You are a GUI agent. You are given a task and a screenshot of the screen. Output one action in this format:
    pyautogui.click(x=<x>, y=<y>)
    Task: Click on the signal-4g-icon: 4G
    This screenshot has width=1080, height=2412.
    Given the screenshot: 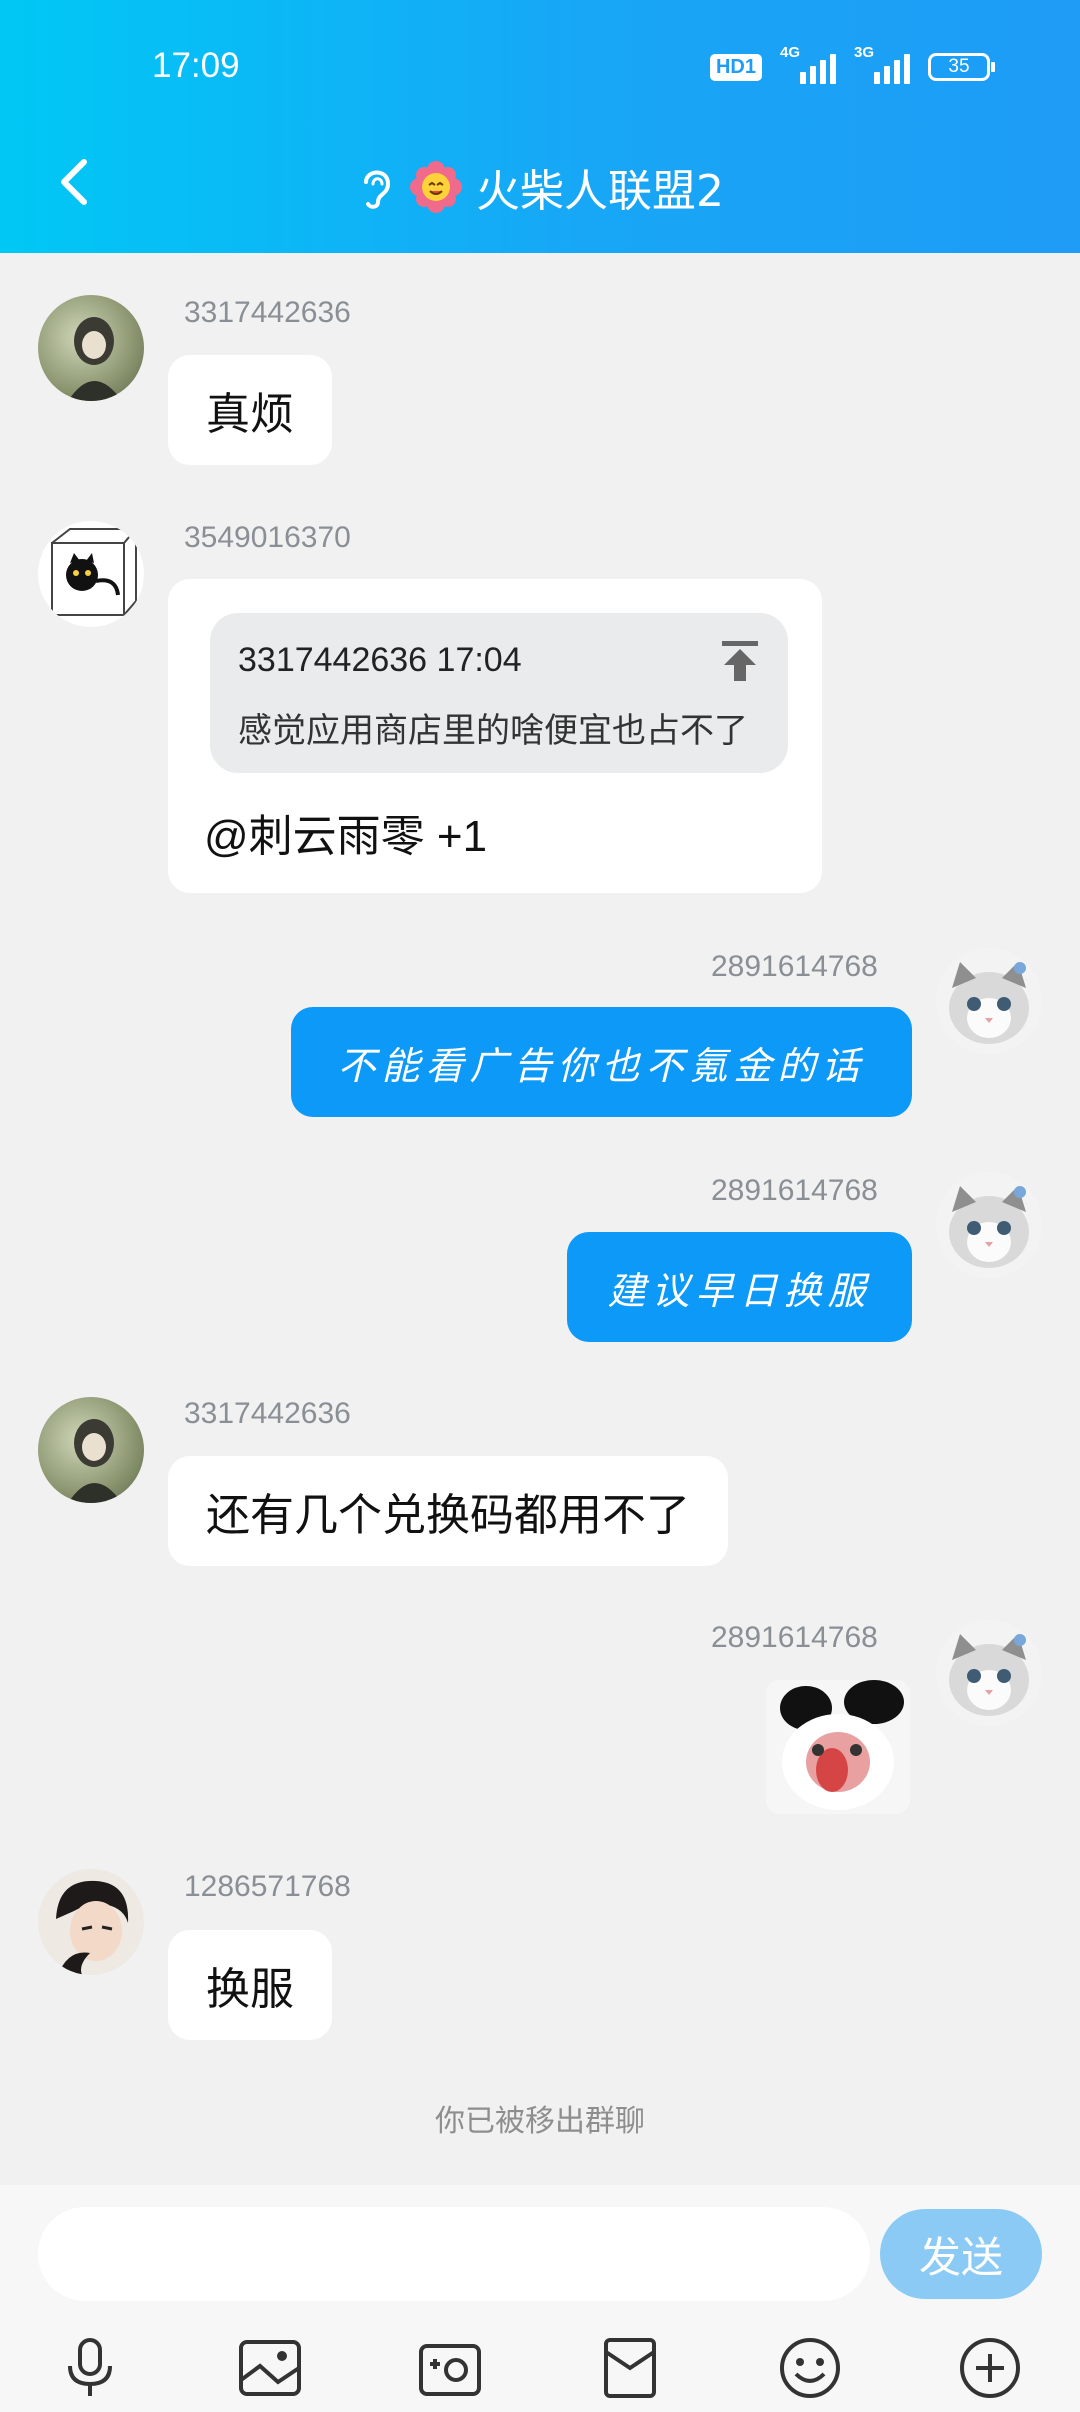 What is the action you would take?
    pyautogui.click(x=808, y=64)
    